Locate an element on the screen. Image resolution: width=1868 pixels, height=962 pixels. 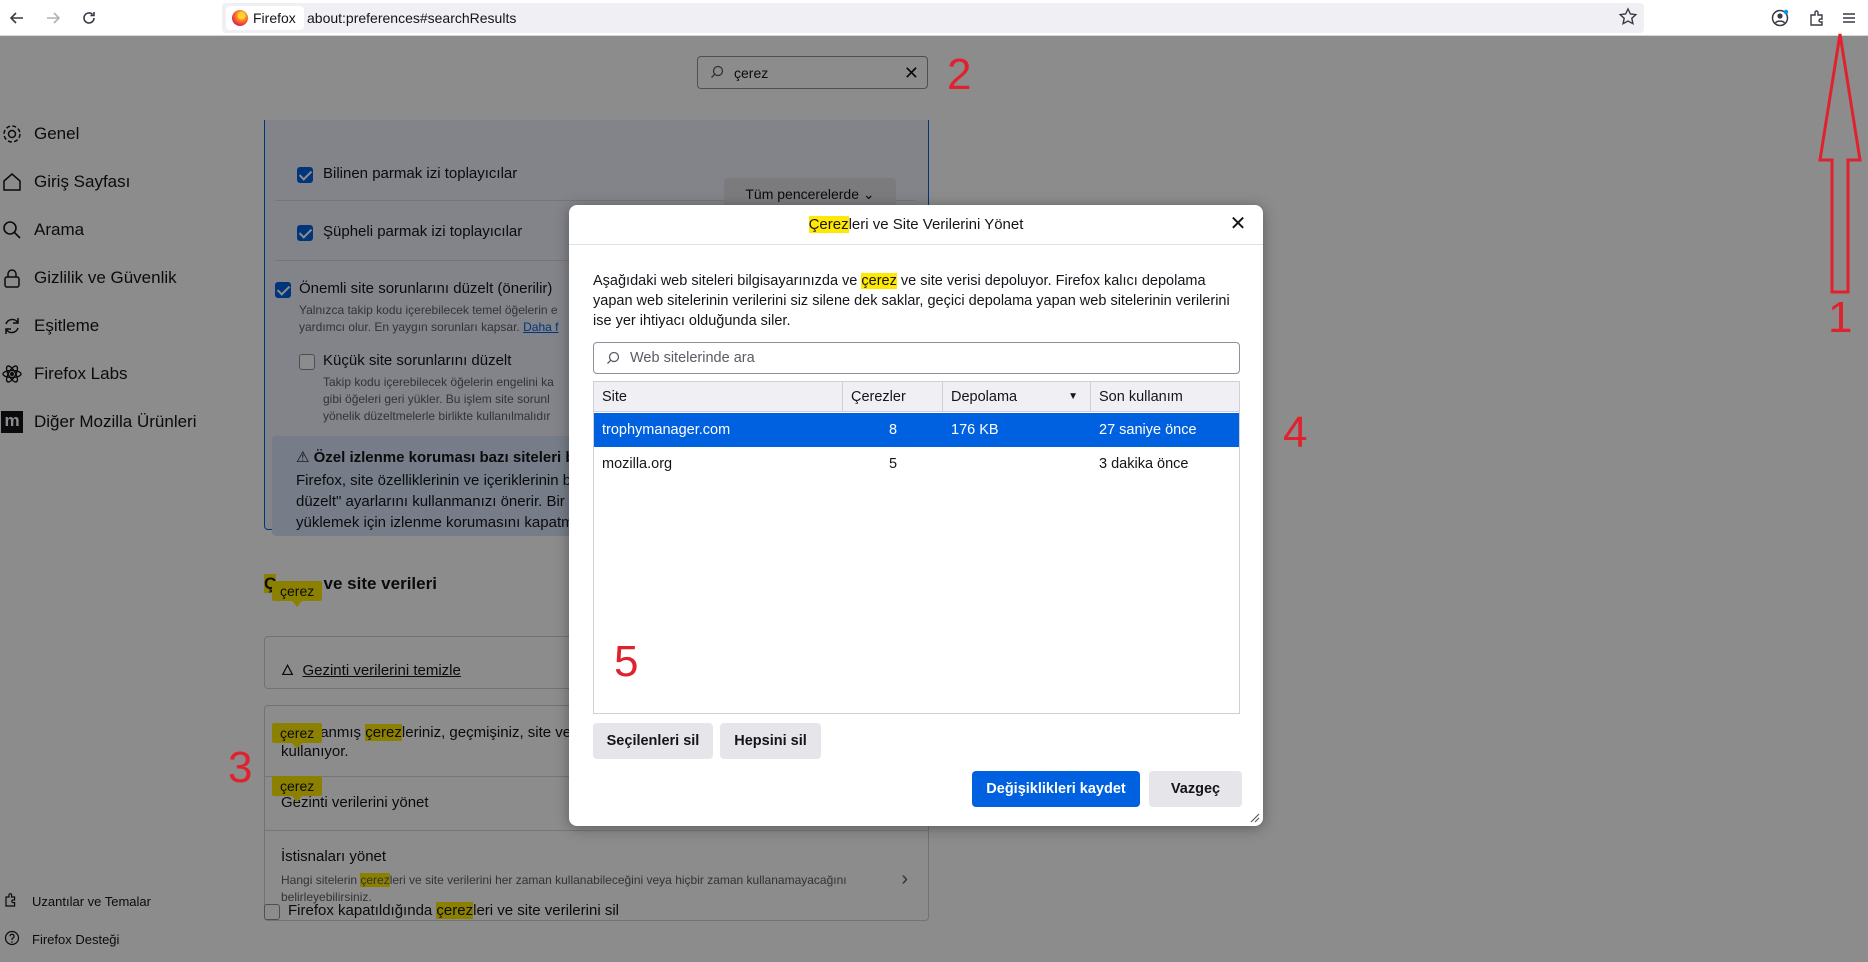
annotation-arrow is located at coordinates (1840, 163).